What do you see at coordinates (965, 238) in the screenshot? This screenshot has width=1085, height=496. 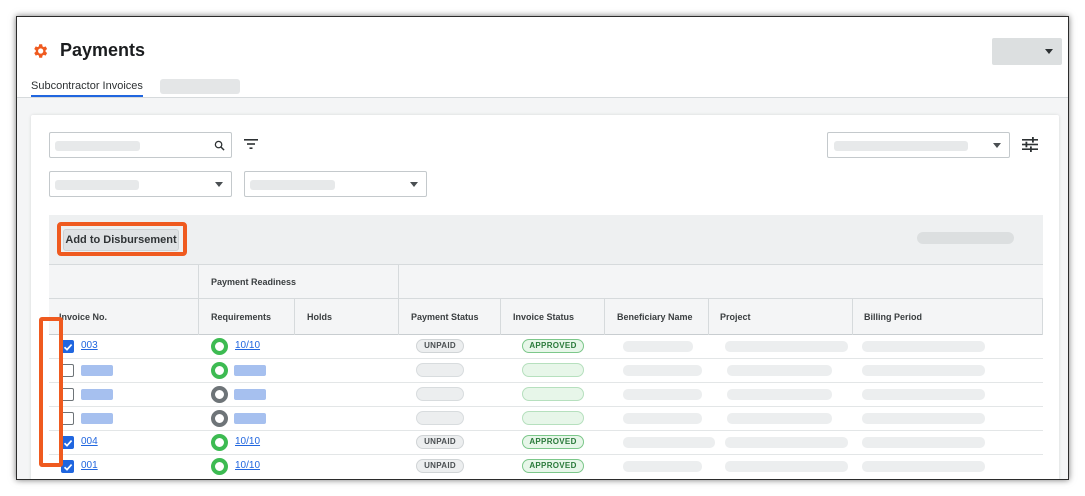 I see `toolbar-placeholder` at bounding box center [965, 238].